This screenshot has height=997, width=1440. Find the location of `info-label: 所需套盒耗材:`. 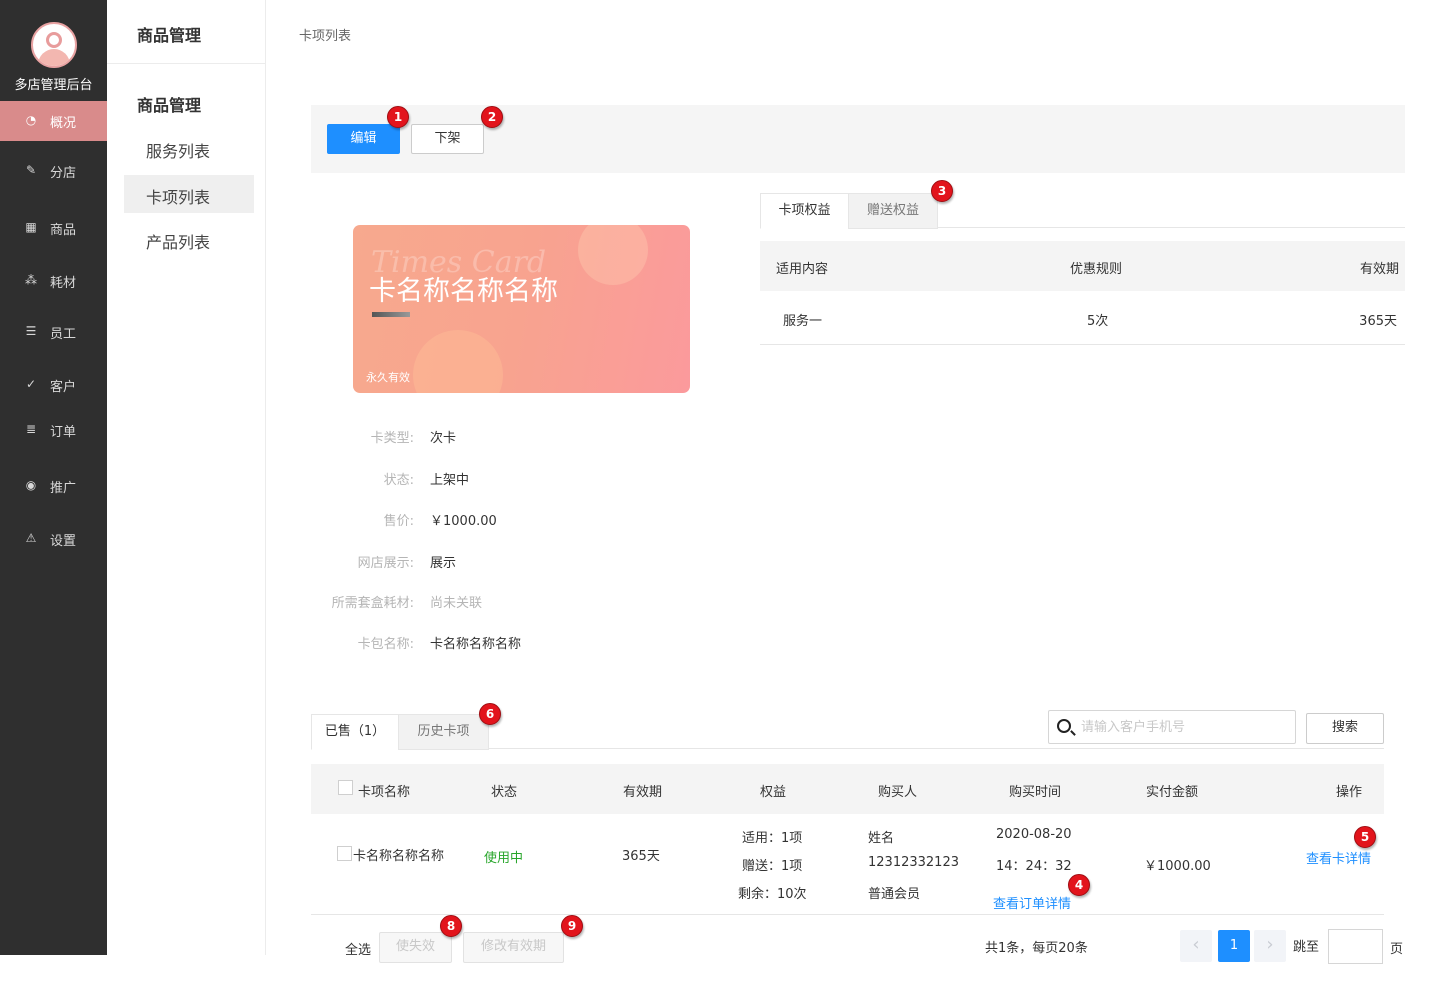

info-label: 所需套盒耗材: is located at coordinates (372, 603).